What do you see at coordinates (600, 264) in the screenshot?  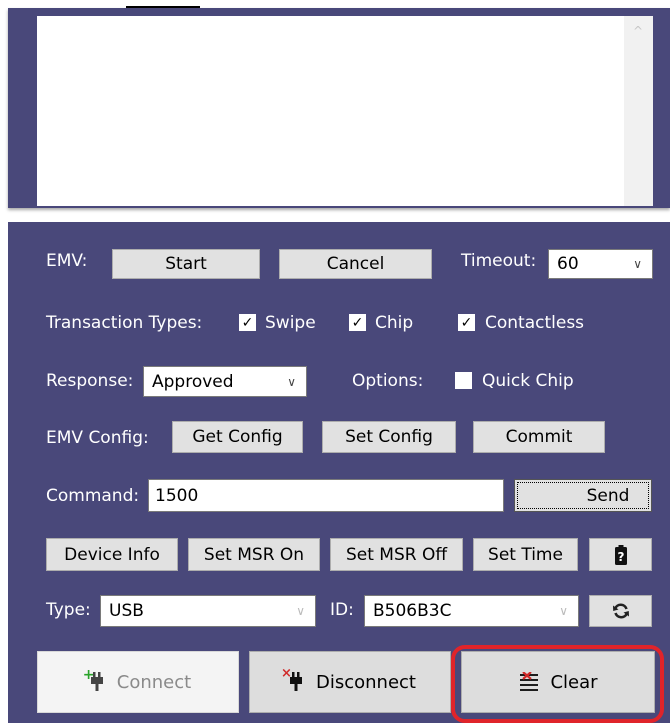 I see `timeout-select: 60 ∨` at bounding box center [600, 264].